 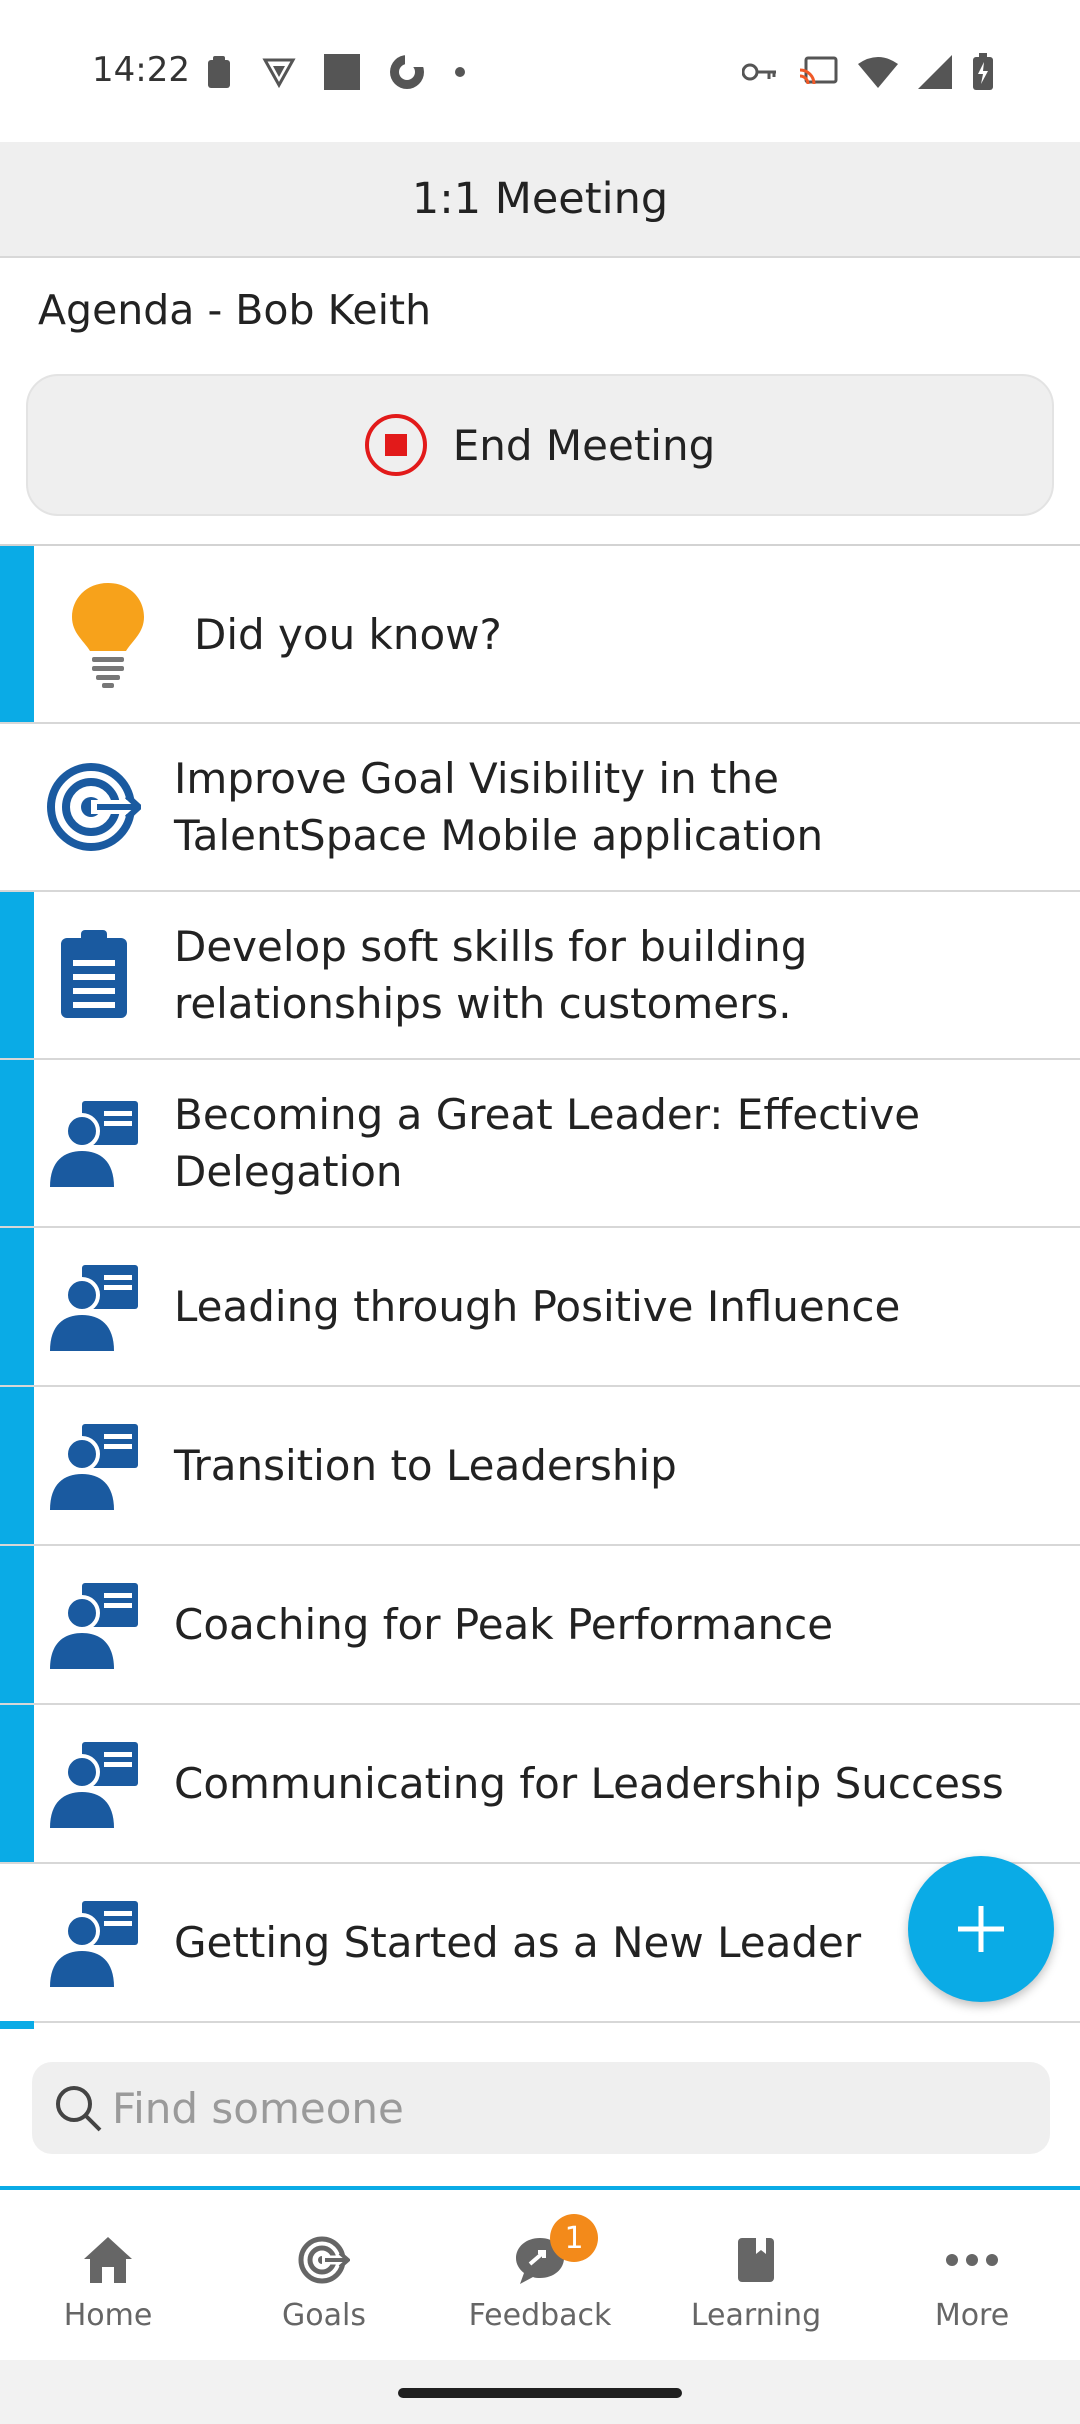 I want to click on dot-icon, so click(x=460, y=72).